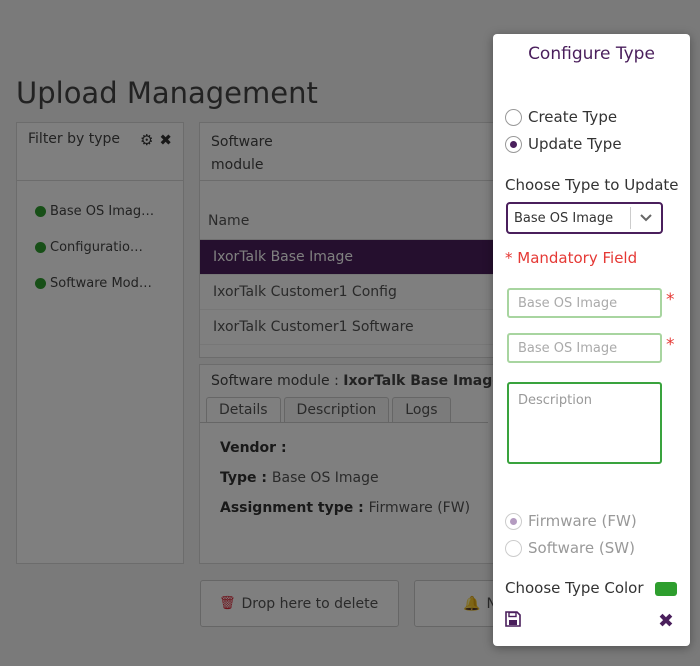 The image size is (700, 666). I want to click on software-radio-row: Software (SW), so click(570, 548).